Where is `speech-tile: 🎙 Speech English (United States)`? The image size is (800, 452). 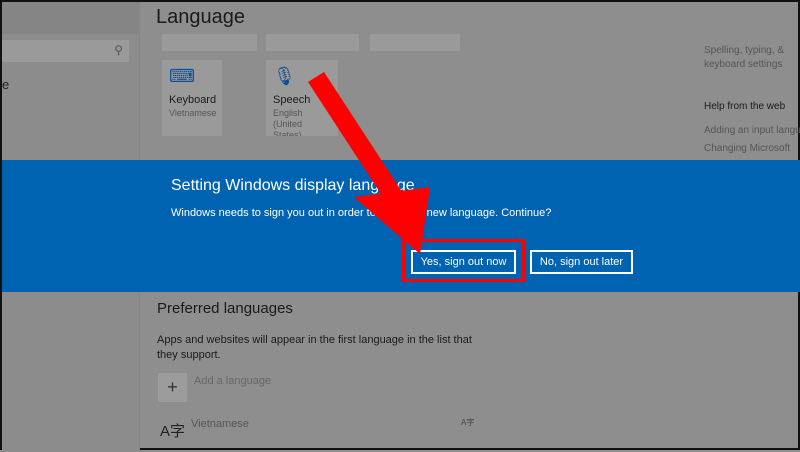 speech-tile: 🎙 Speech English (United States) is located at coordinates (302, 98).